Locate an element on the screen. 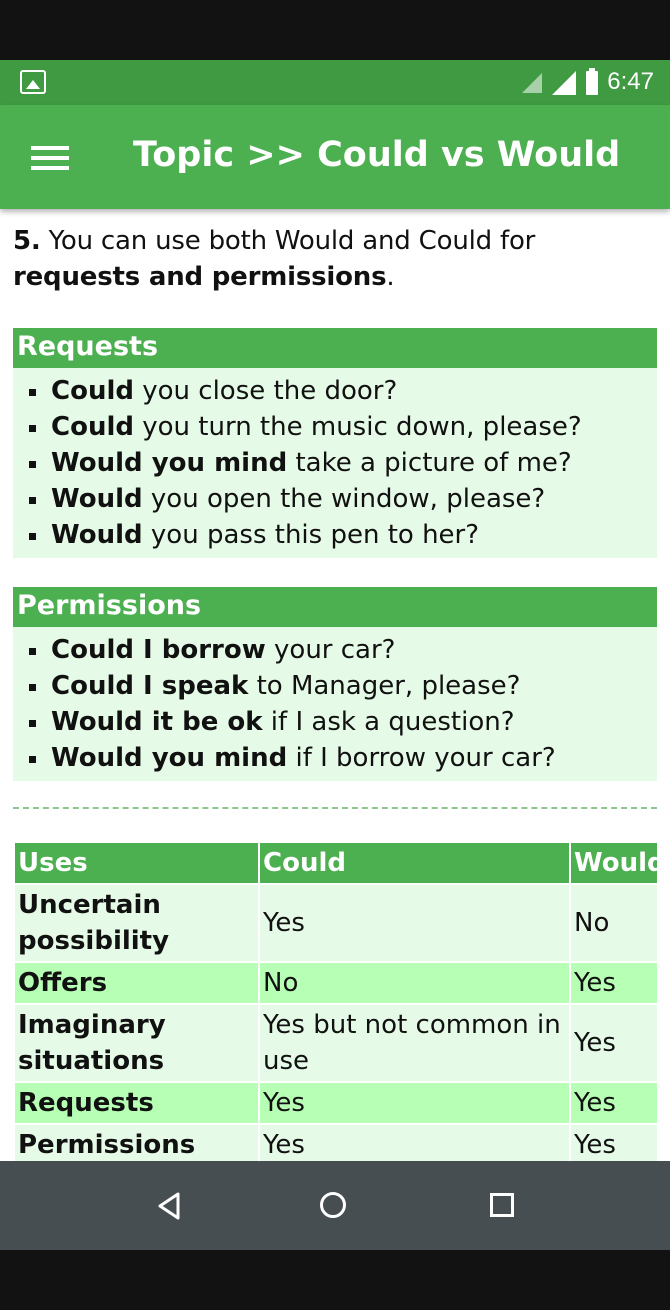 The width and height of the screenshot is (670, 1310). status-time: 6:47 is located at coordinates (630, 81).